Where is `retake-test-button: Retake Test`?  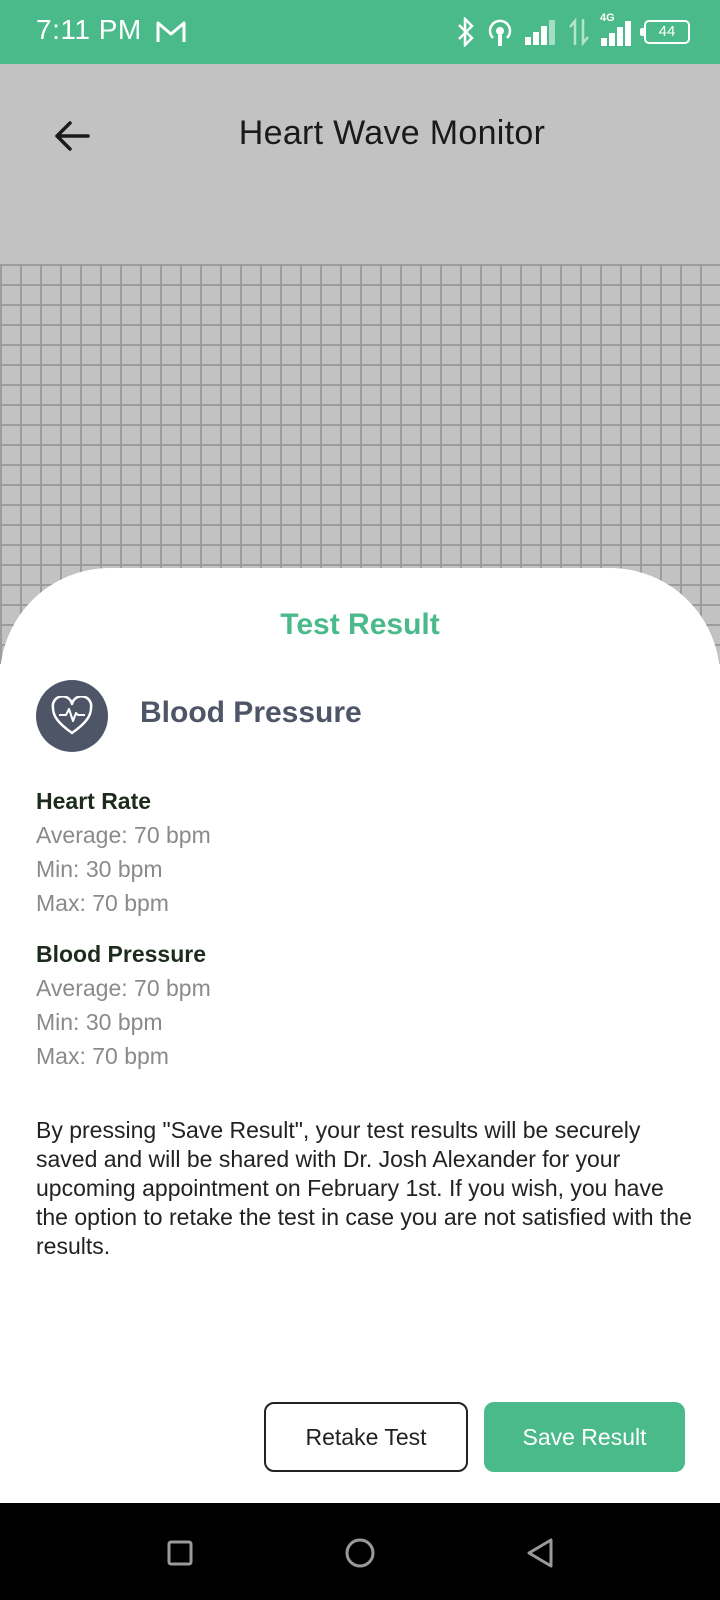 retake-test-button: Retake Test is located at coordinates (366, 1437).